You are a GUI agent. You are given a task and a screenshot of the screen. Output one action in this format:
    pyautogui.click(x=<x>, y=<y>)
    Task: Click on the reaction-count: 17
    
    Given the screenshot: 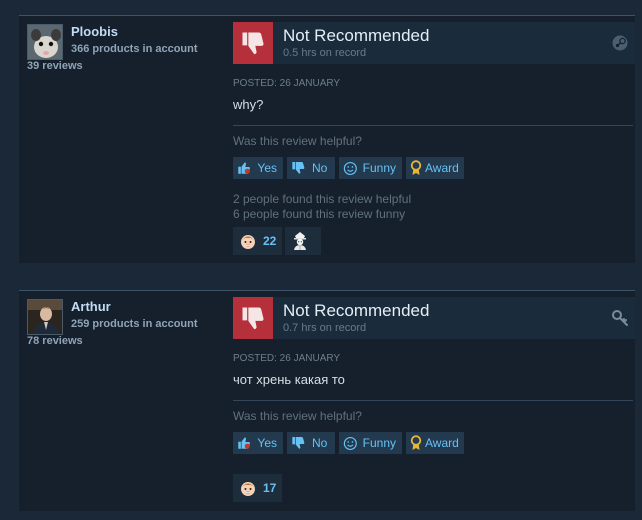 What is the action you would take?
    pyautogui.click(x=270, y=488)
    